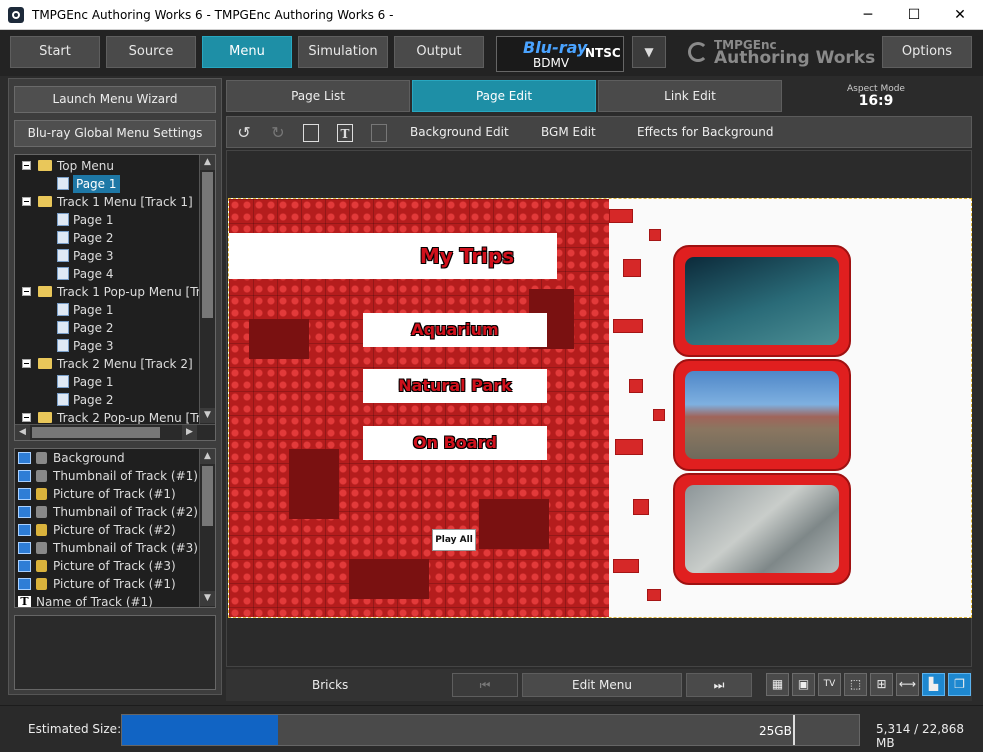 The width and height of the screenshot is (983, 752). Describe the element at coordinates (454, 540) in the screenshot. I see `play-all-button: Play All` at that location.